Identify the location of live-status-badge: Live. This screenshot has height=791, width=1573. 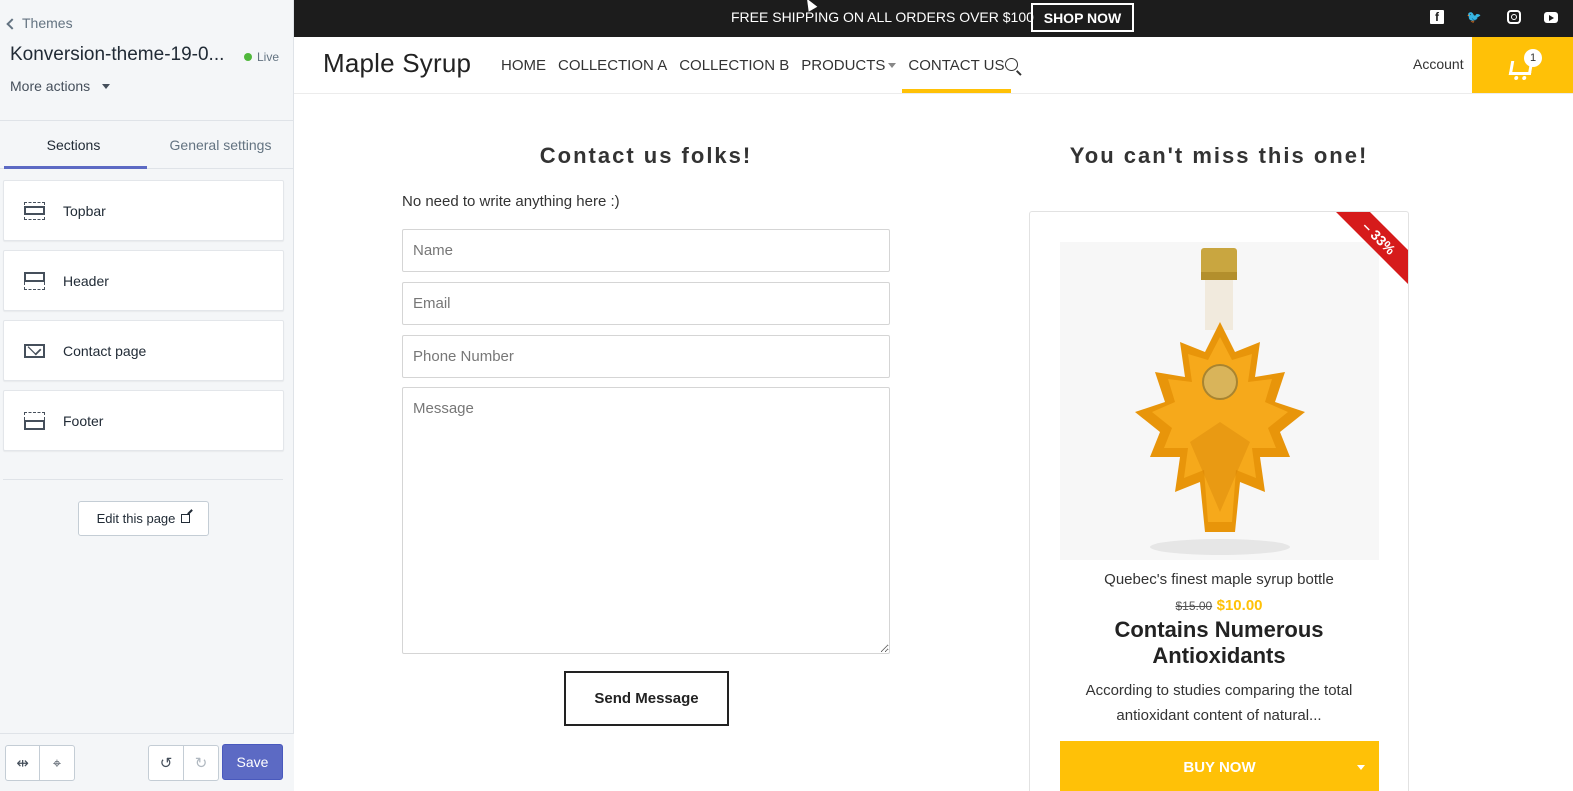
(261, 57).